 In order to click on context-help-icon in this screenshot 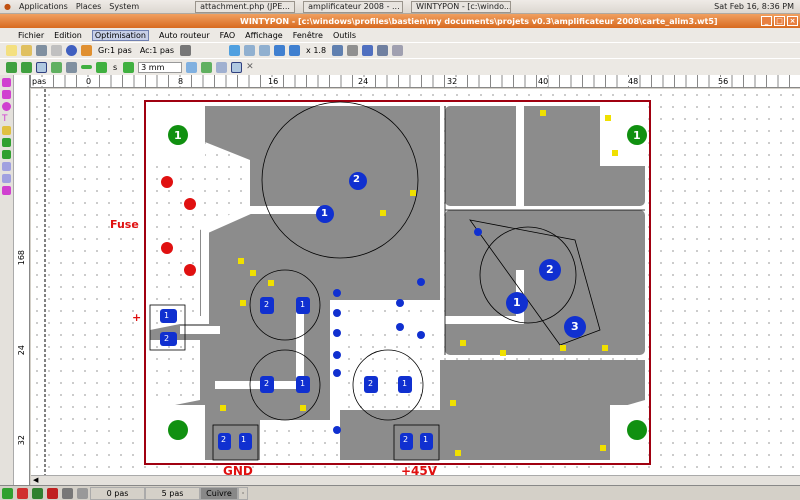, I will do `click(368, 50)`.